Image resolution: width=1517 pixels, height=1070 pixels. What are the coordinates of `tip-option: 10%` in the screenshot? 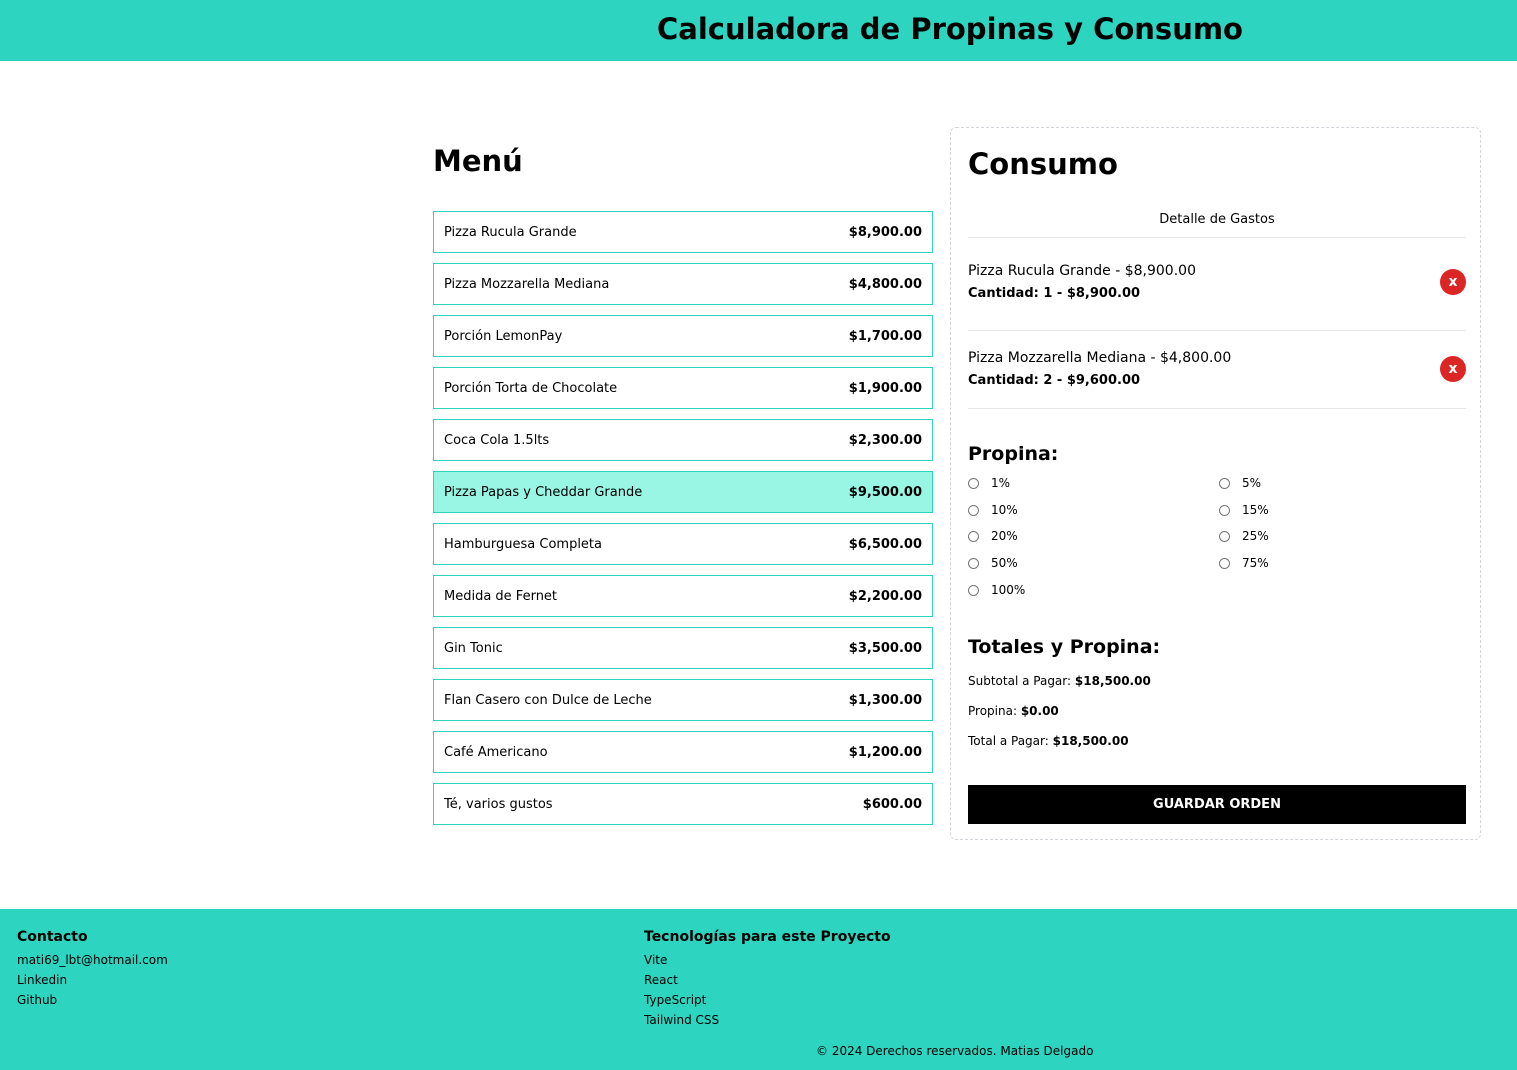 It's located at (993, 510).